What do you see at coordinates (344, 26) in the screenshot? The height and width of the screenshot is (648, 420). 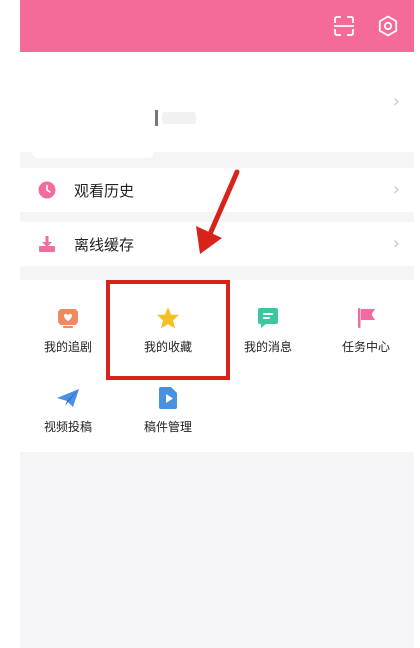 I see `scan-icon` at bounding box center [344, 26].